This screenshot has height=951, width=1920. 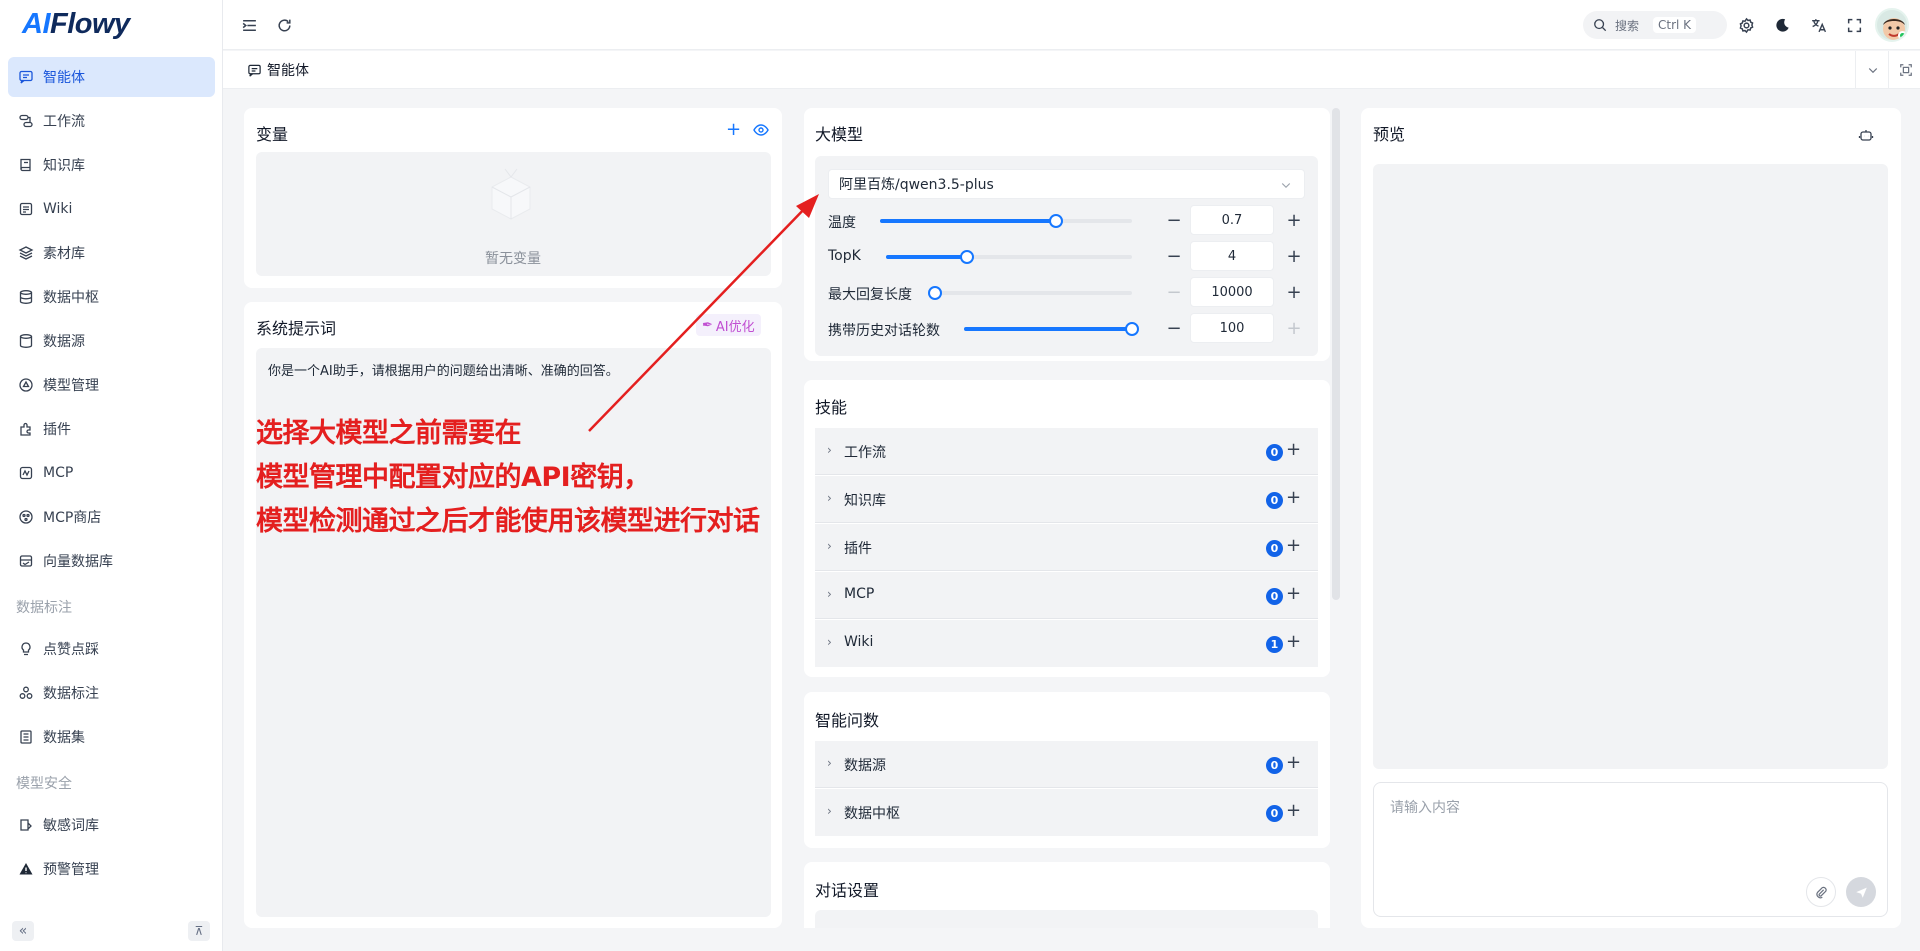 I want to click on collapse-sidebar-icon: «, so click(x=23, y=931).